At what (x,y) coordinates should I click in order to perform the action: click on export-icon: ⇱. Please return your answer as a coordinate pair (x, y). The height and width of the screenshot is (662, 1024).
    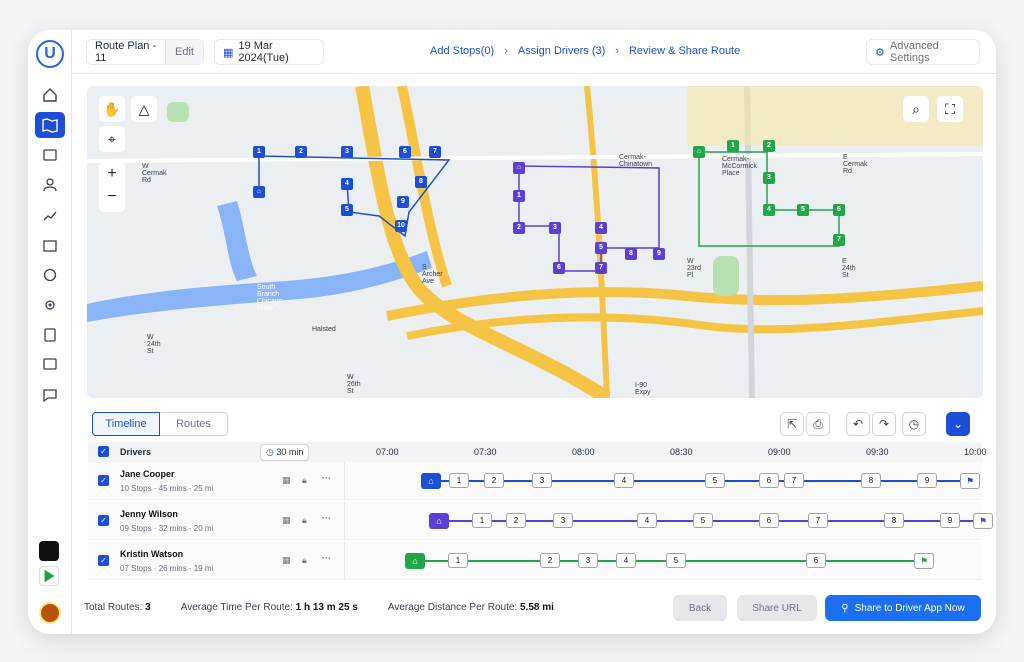
    Looking at the image, I should click on (792, 424).